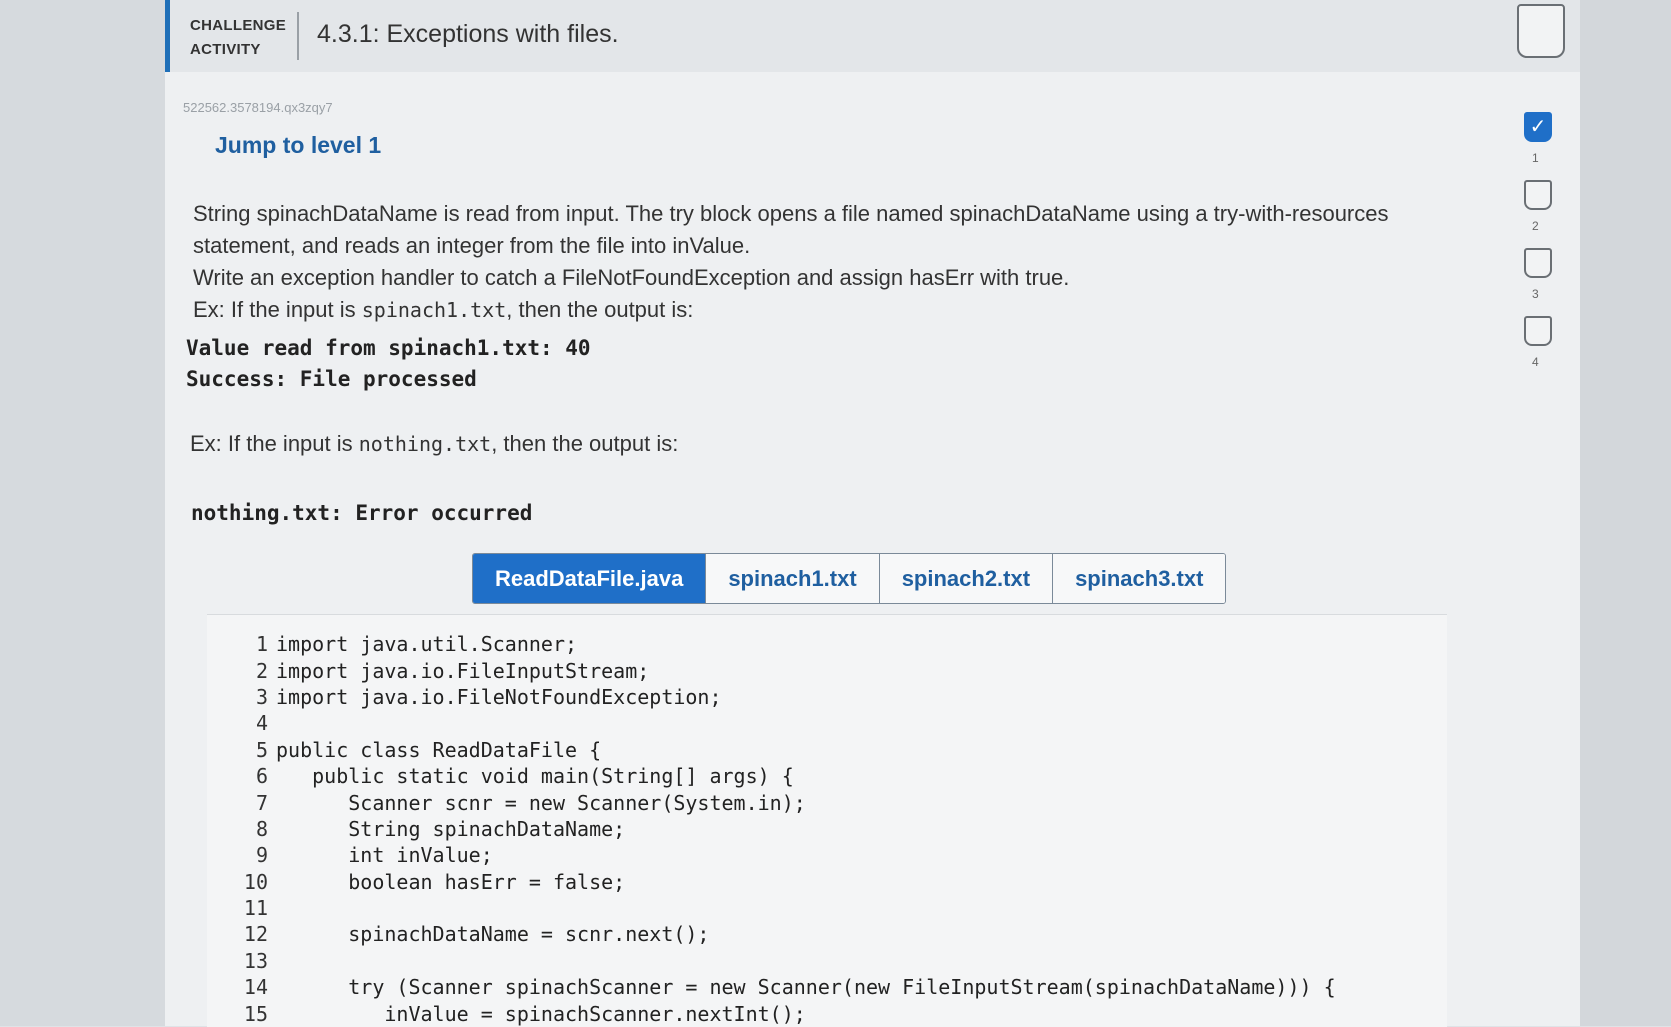 The width and height of the screenshot is (1671, 1027). Describe the element at coordinates (451, 881) in the screenshot. I see `code-text: boolean hasErr = false;` at that location.